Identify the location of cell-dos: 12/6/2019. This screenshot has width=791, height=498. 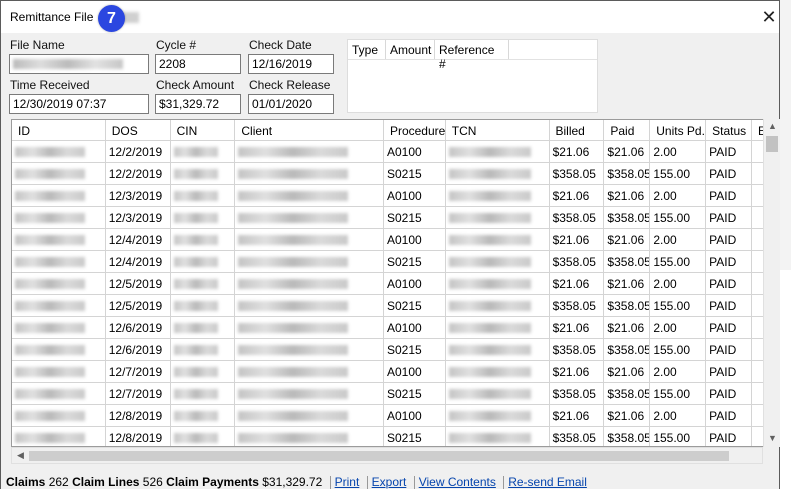
(138, 349).